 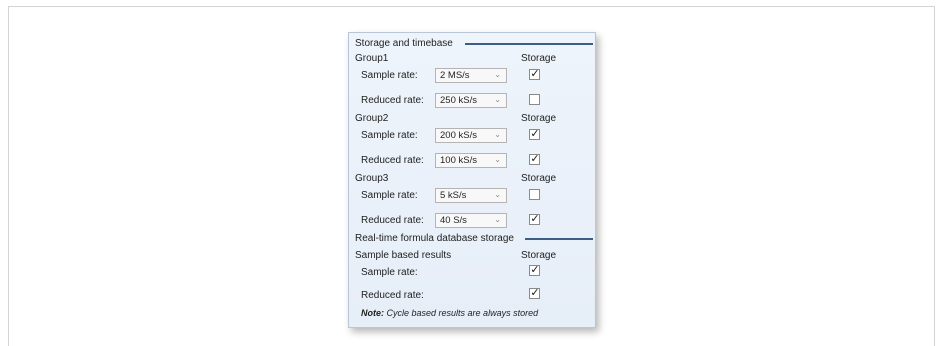 What do you see at coordinates (392, 100) in the screenshot?
I see `group1-reduced-rate-label: Reduced rate:` at bounding box center [392, 100].